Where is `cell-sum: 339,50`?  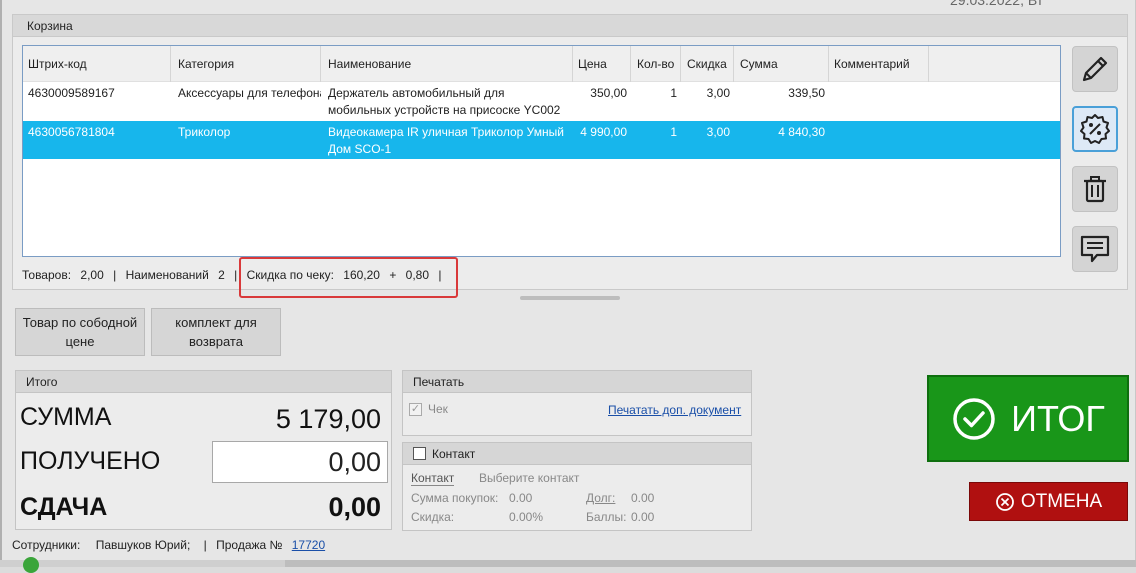 cell-sum: 339,50 is located at coordinates (806, 93).